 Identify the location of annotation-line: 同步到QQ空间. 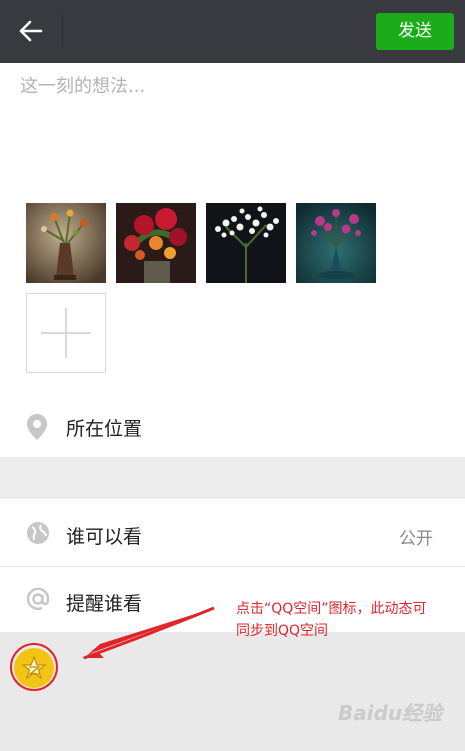
(282, 631).